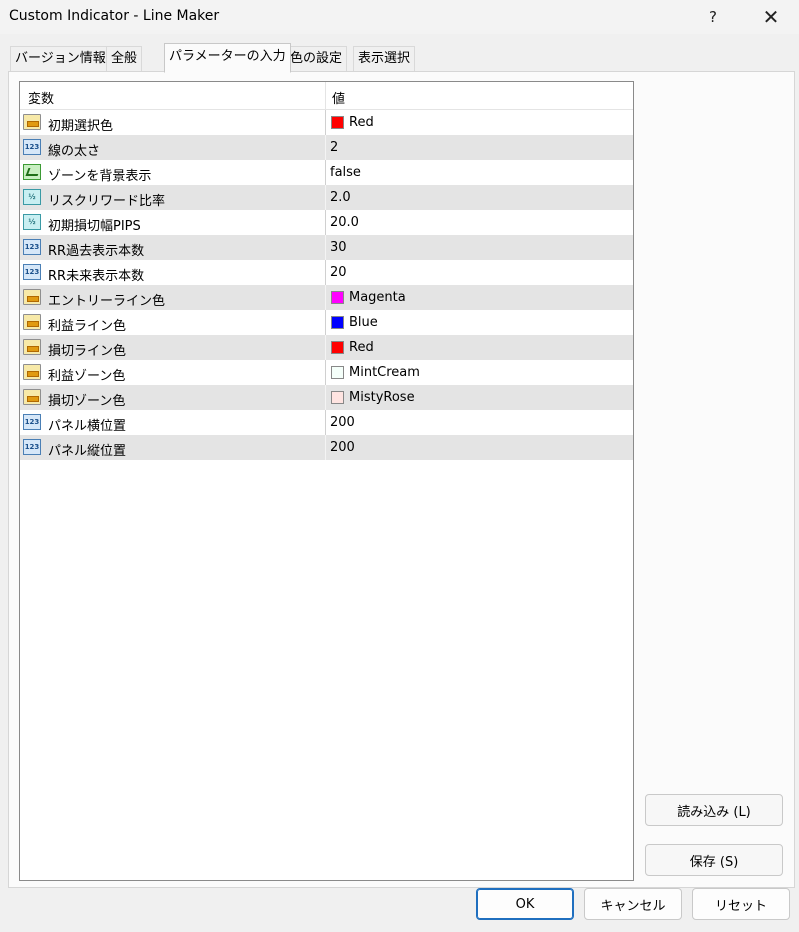 This screenshot has width=799, height=932. I want to click on table-row: 利益ライン色 Blue, so click(326, 322).